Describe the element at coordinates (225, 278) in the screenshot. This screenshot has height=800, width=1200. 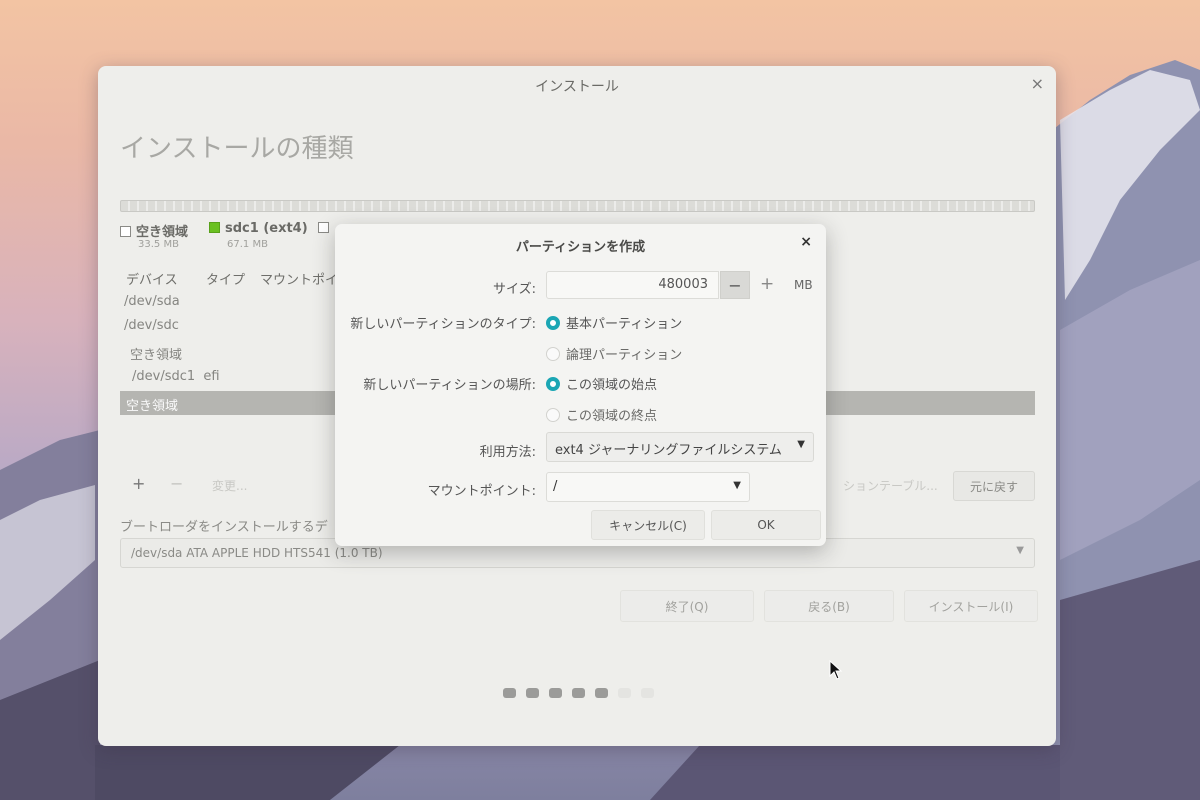
I see `column-type: タイプ` at that location.